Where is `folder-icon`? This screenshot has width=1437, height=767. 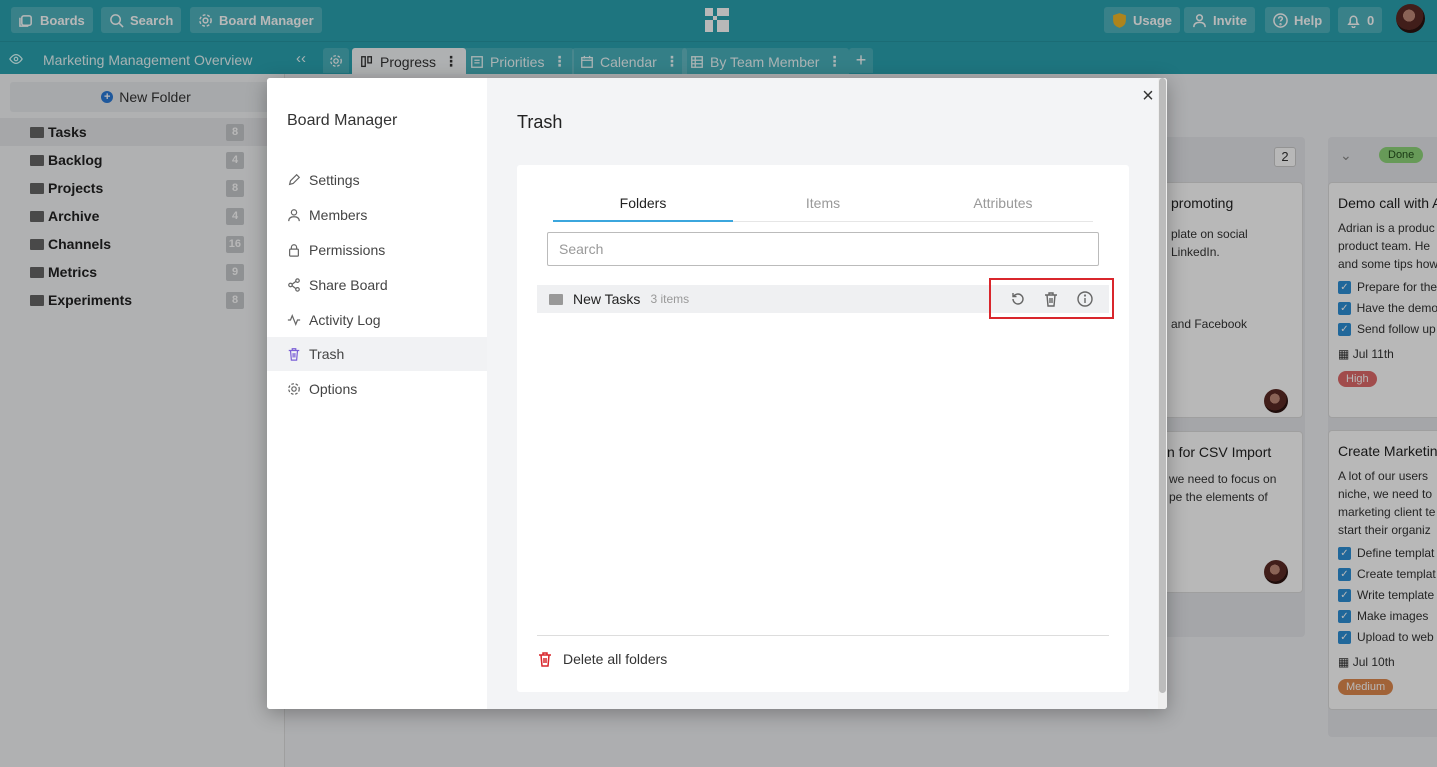
folder-icon is located at coordinates (556, 299).